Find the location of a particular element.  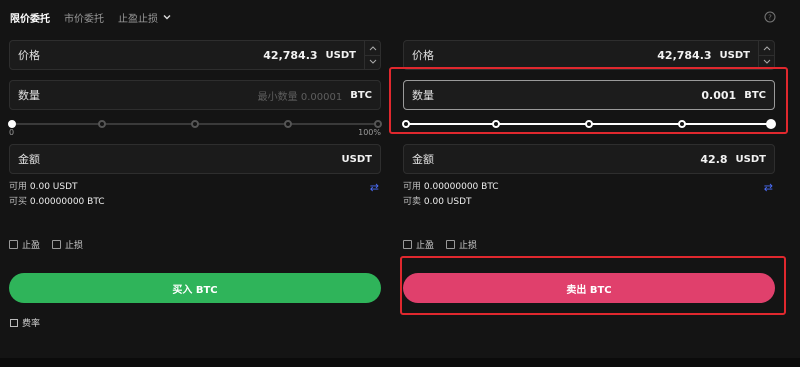

sell-amount-slider is located at coordinates (589, 127).